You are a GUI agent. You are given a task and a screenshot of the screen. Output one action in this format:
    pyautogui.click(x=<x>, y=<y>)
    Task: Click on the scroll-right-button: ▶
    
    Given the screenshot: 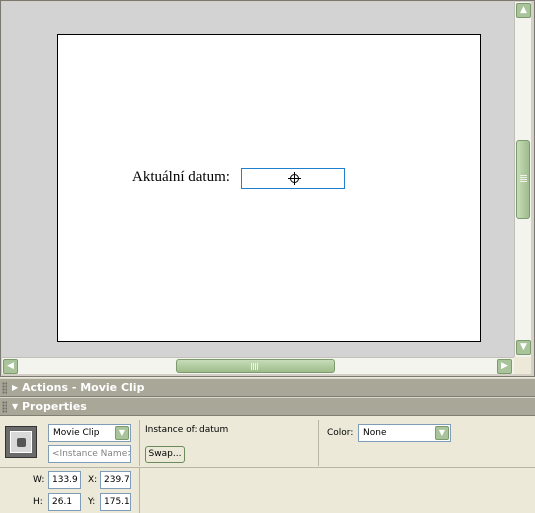 What is the action you would take?
    pyautogui.click(x=504, y=366)
    